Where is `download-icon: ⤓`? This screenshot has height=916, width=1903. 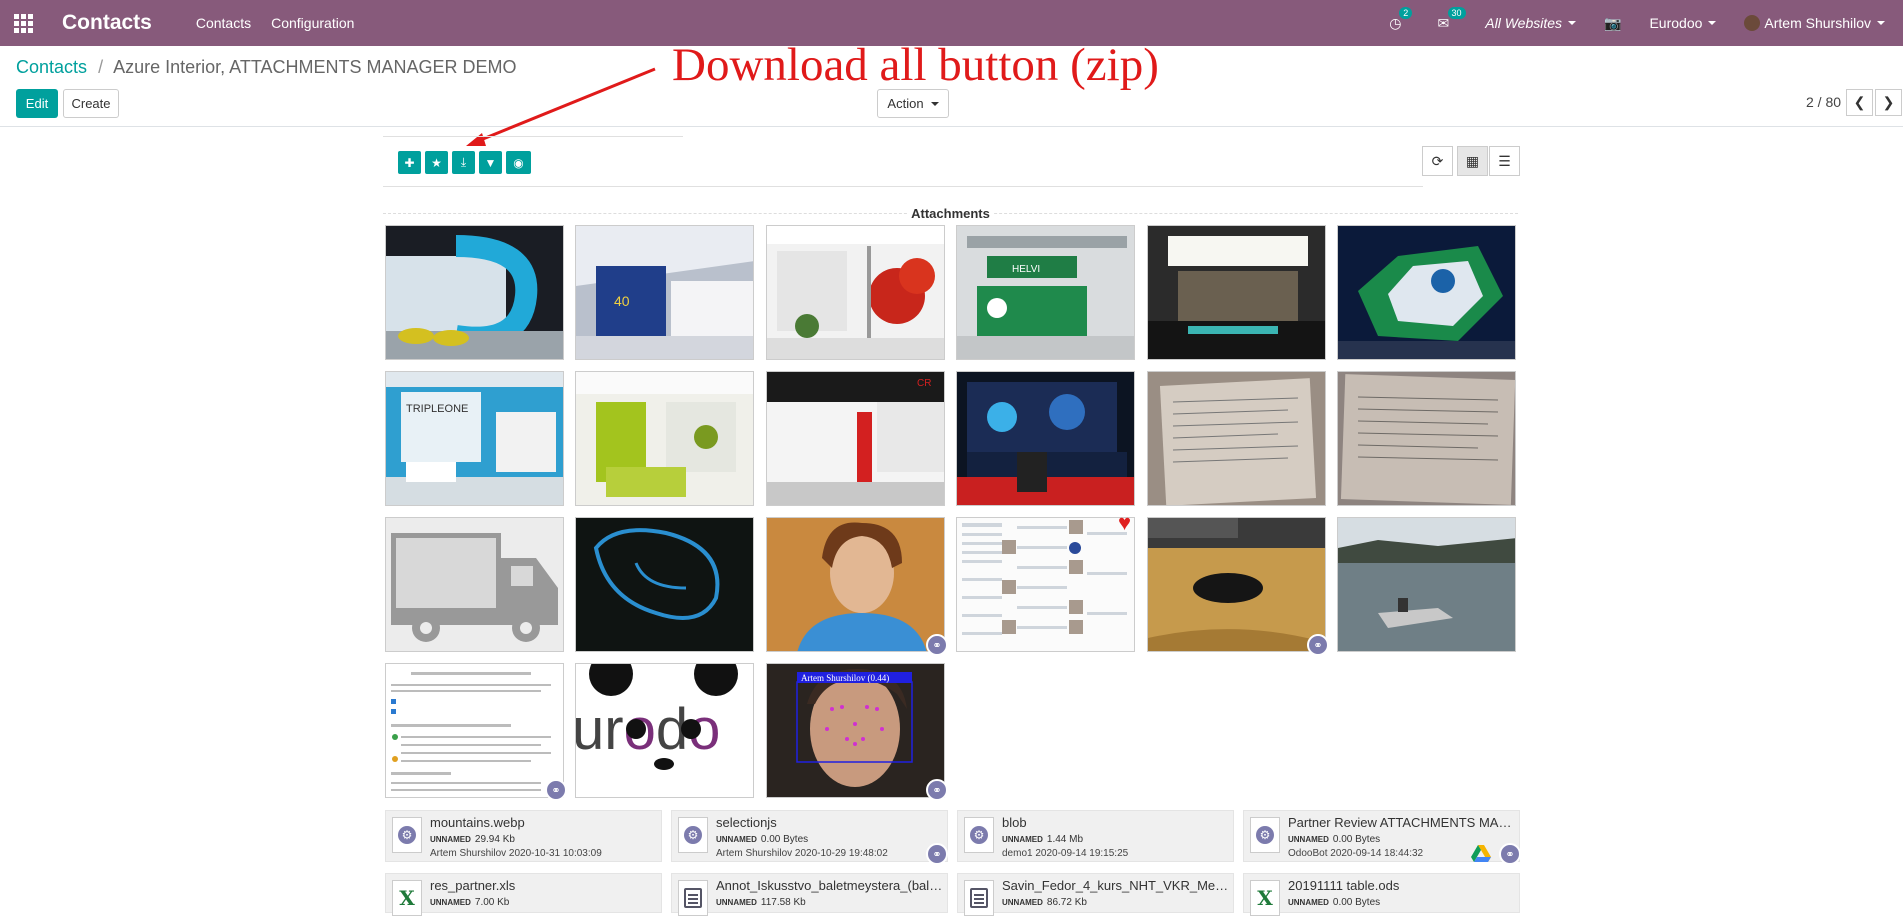 download-icon: ⤓ is located at coordinates (463, 162).